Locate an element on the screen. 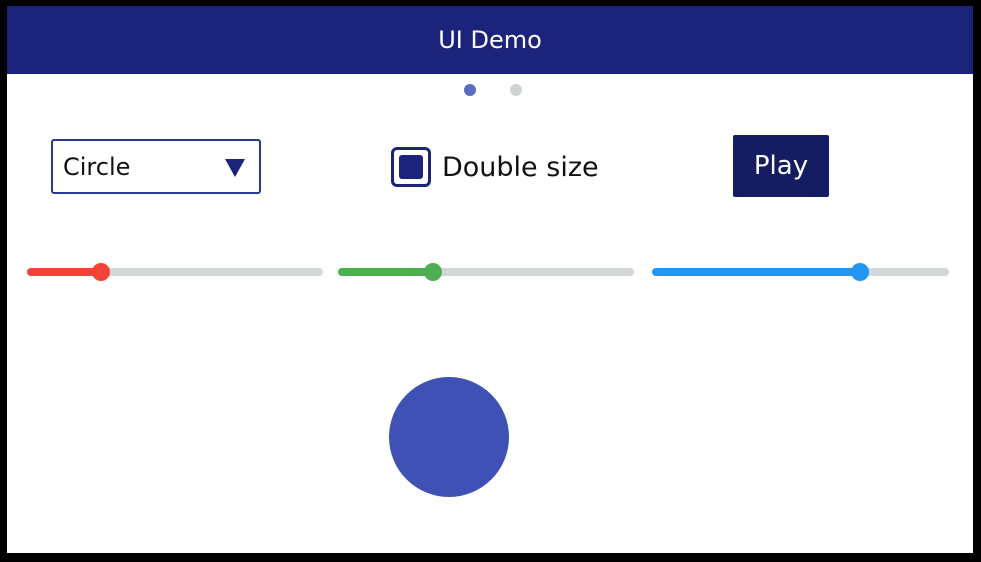 This screenshot has height=562, width=981. checkbox-checked-indicator is located at coordinates (411, 167).